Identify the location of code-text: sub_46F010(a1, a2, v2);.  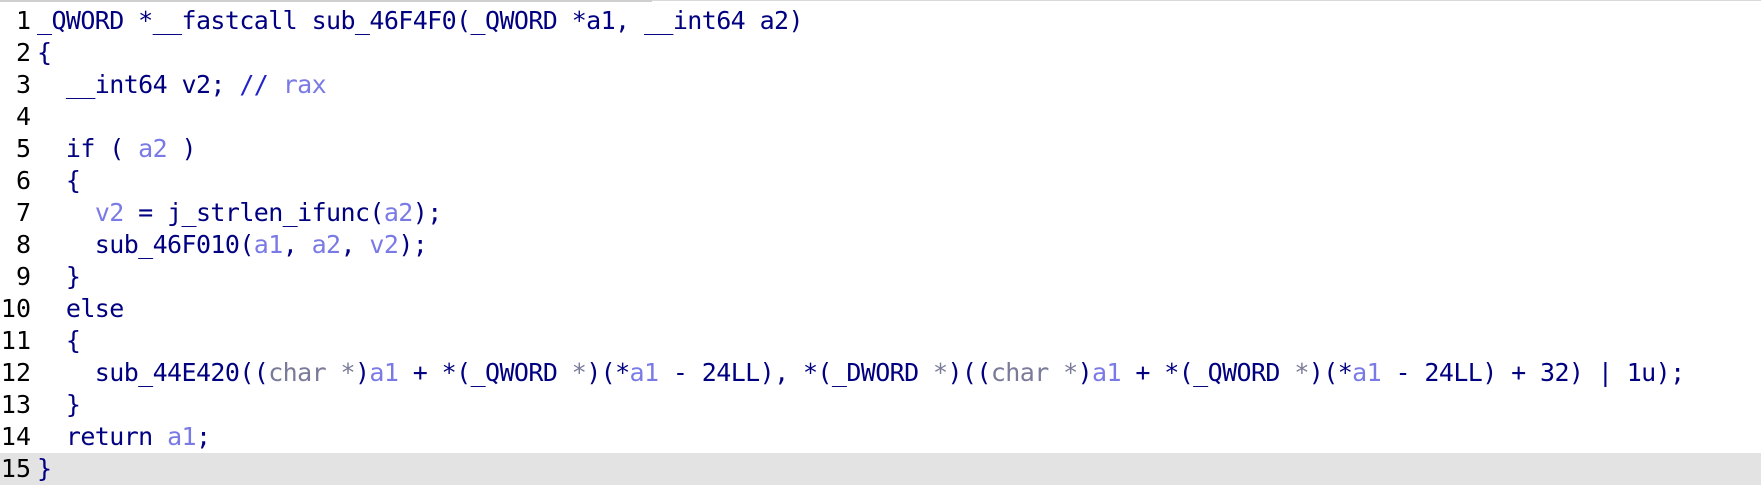
(232, 245).